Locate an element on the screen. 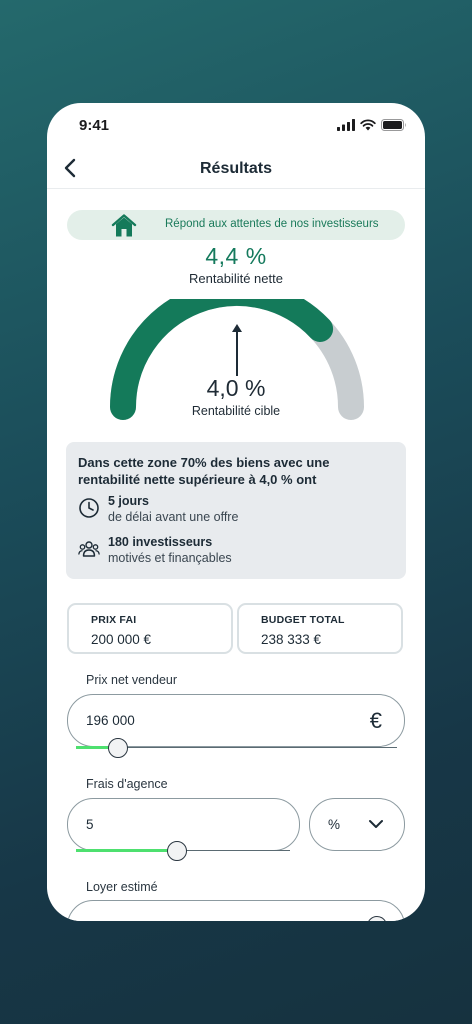 Image resolution: width=472 pixels, height=1024 pixels. target-return-value: 4,0 % is located at coordinates (236, 388).